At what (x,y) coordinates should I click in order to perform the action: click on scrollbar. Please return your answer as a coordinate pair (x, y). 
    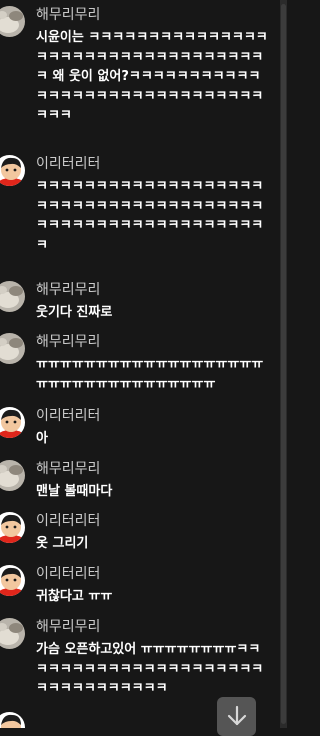
    Looking at the image, I should click on (283, 364).